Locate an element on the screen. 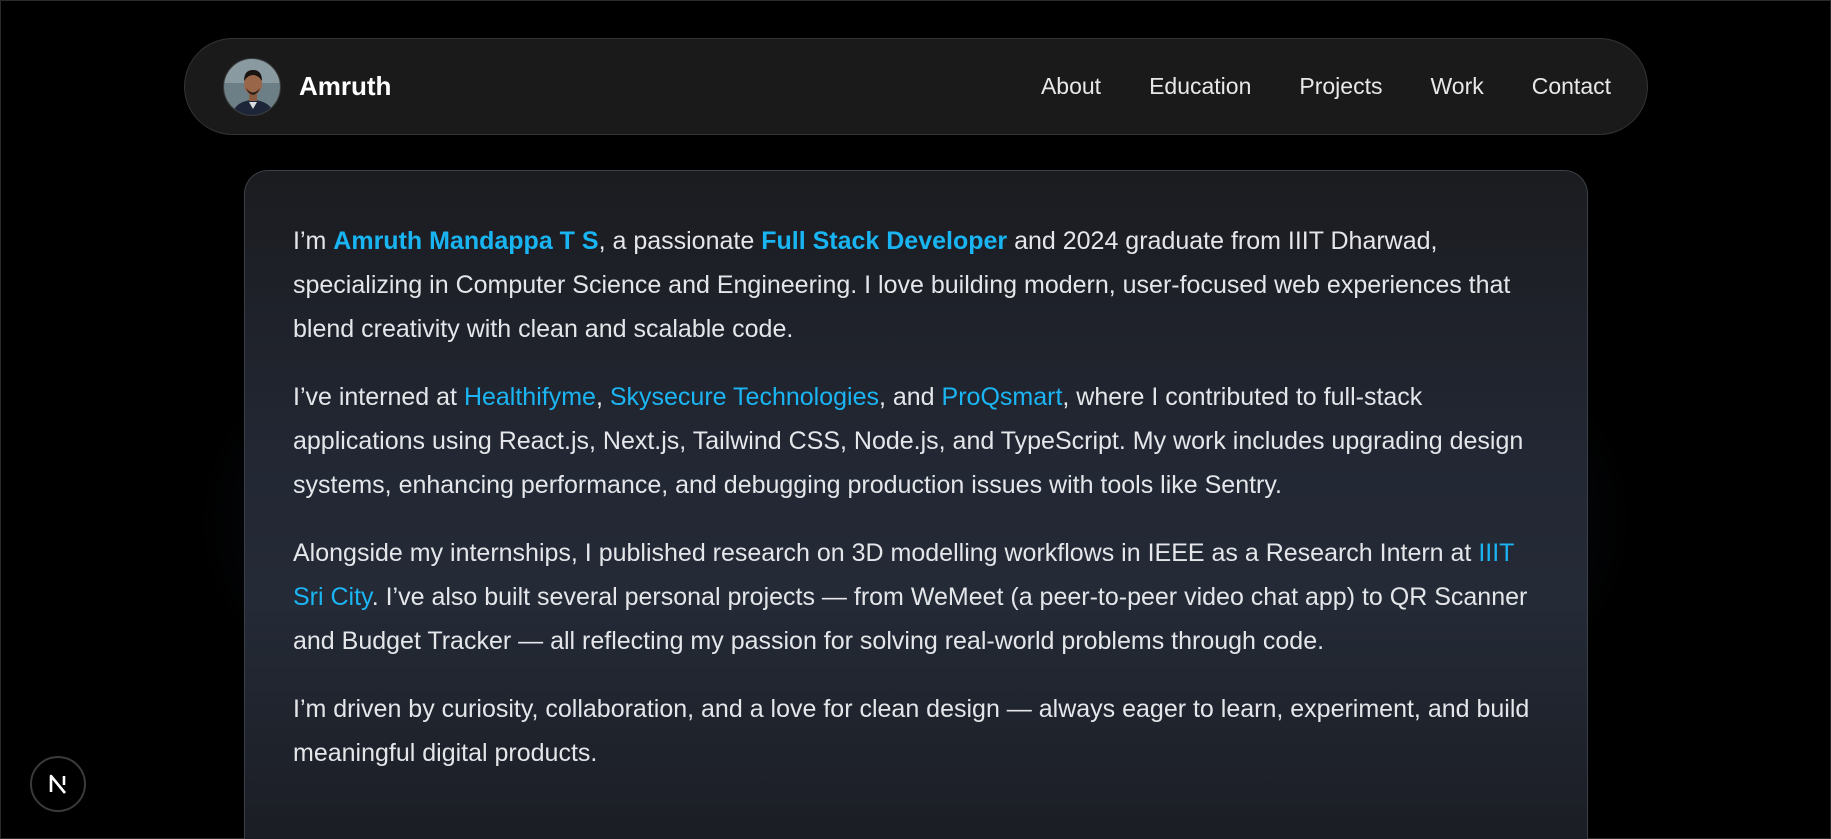 This screenshot has width=1831, height=839. nav-link-education: Education is located at coordinates (1200, 86).